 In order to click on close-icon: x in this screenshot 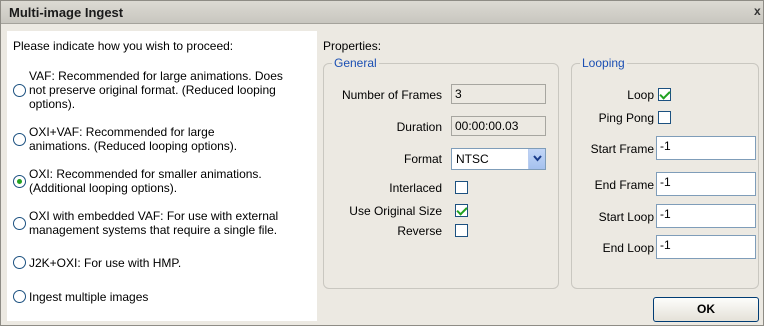, I will do `click(757, 11)`.